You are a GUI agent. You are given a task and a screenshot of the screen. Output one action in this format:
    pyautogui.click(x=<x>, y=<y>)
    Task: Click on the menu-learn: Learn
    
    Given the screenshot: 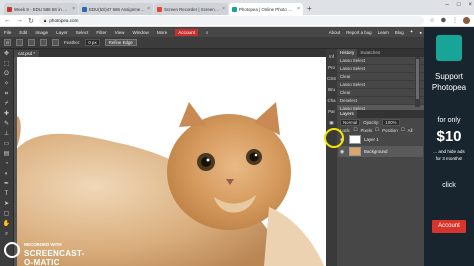 What is the action you would take?
    pyautogui.click(x=383, y=32)
    